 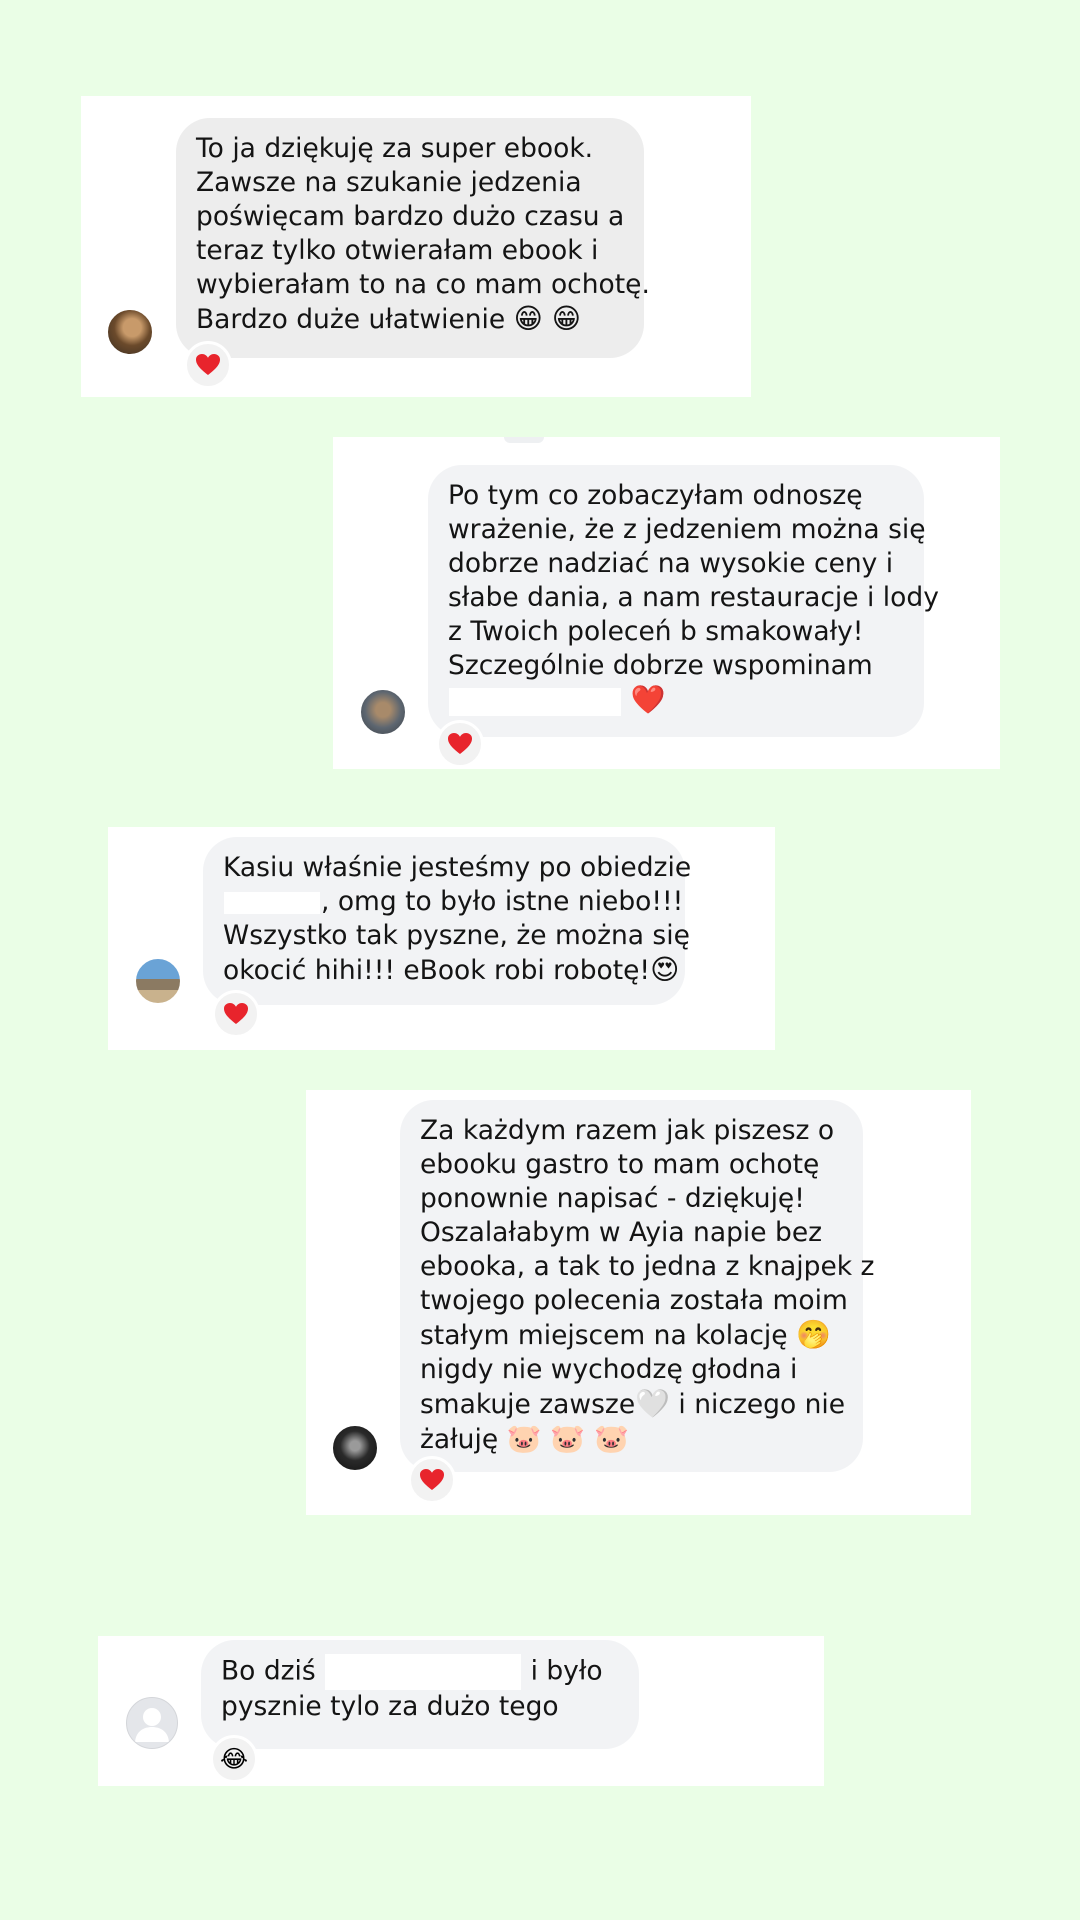 I want to click on message-line: słabe dania, a nam restauracje i lody, so click(x=693, y=597).